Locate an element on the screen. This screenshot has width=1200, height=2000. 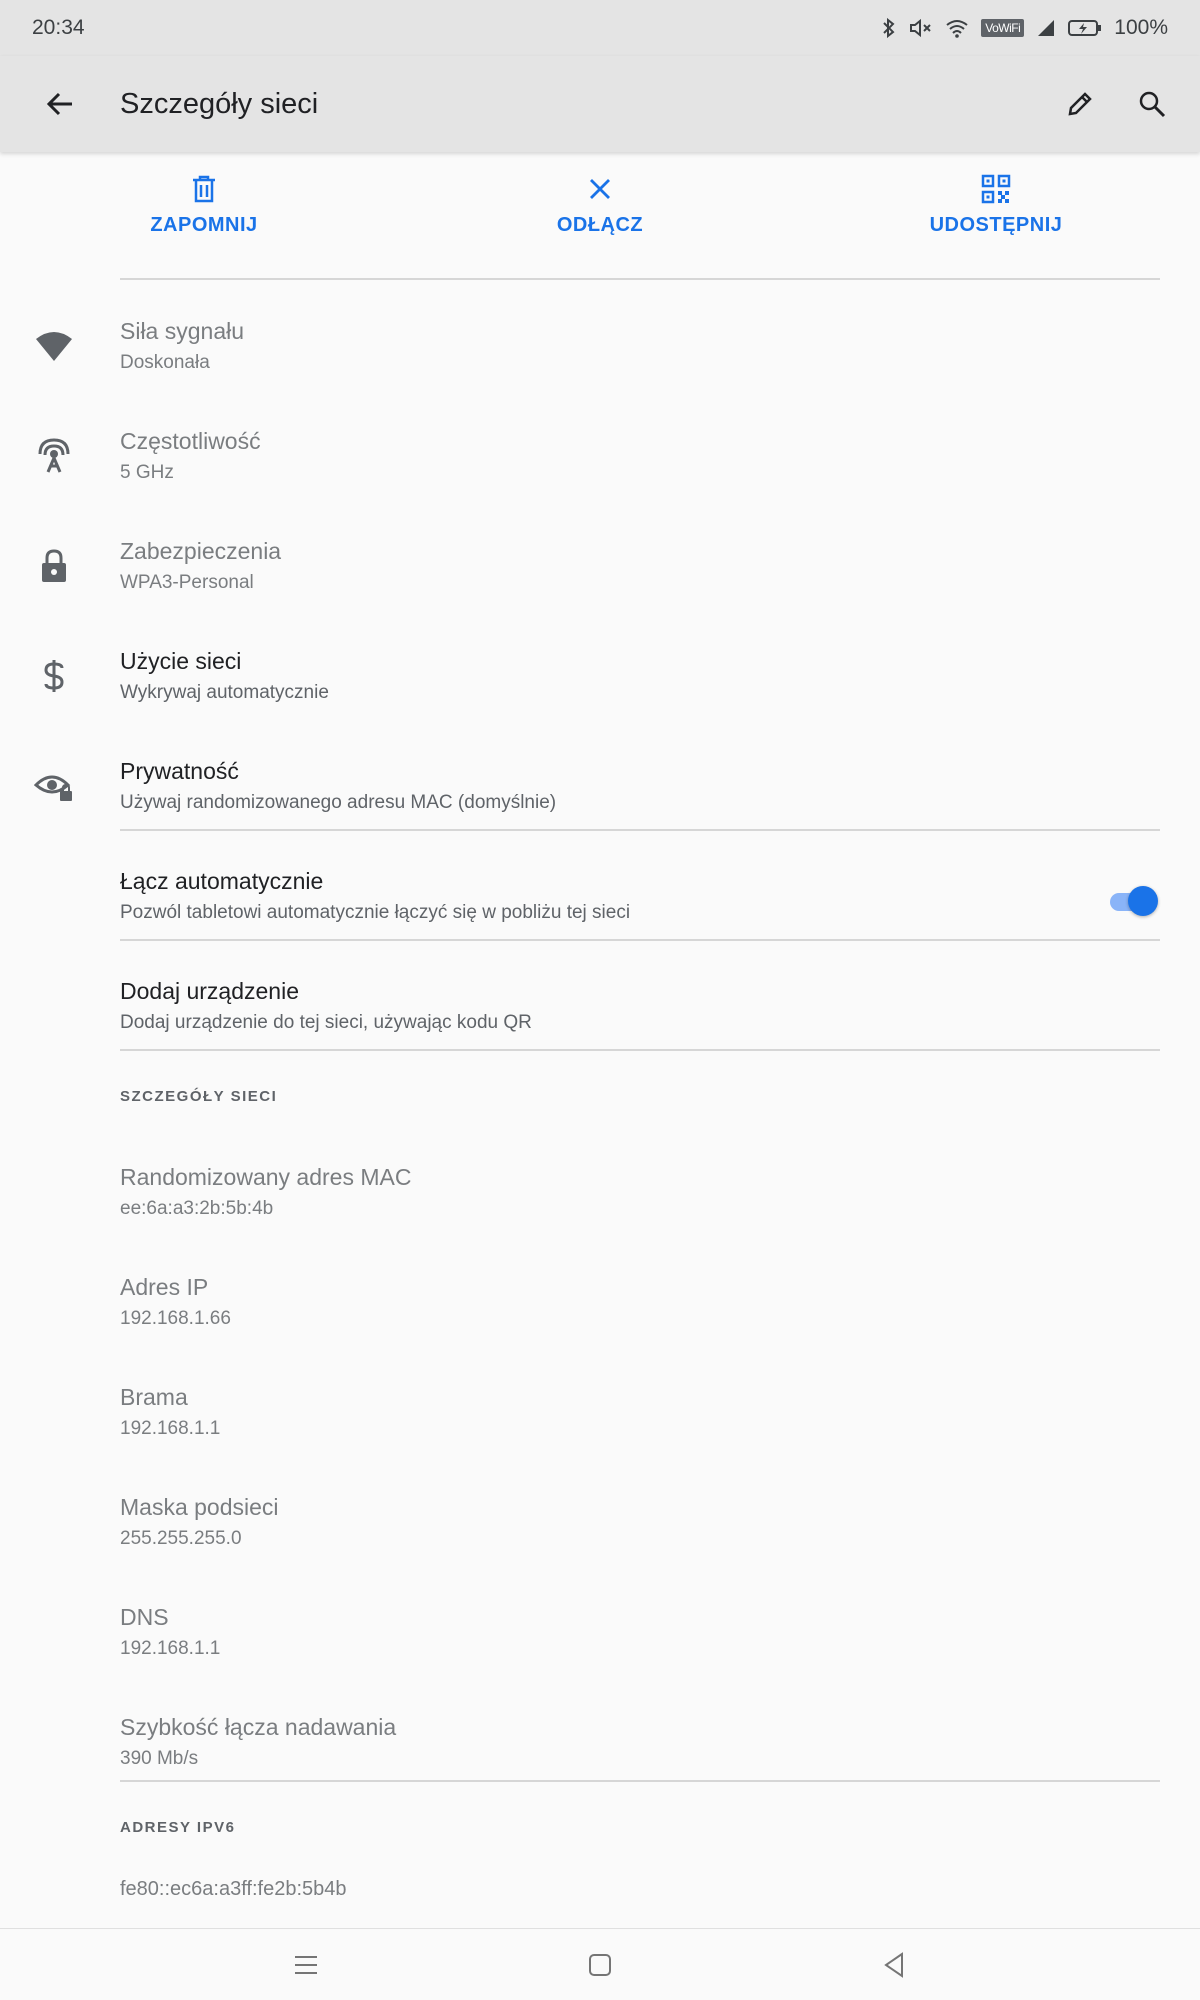
pencil-icon is located at coordinates (1080, 104).